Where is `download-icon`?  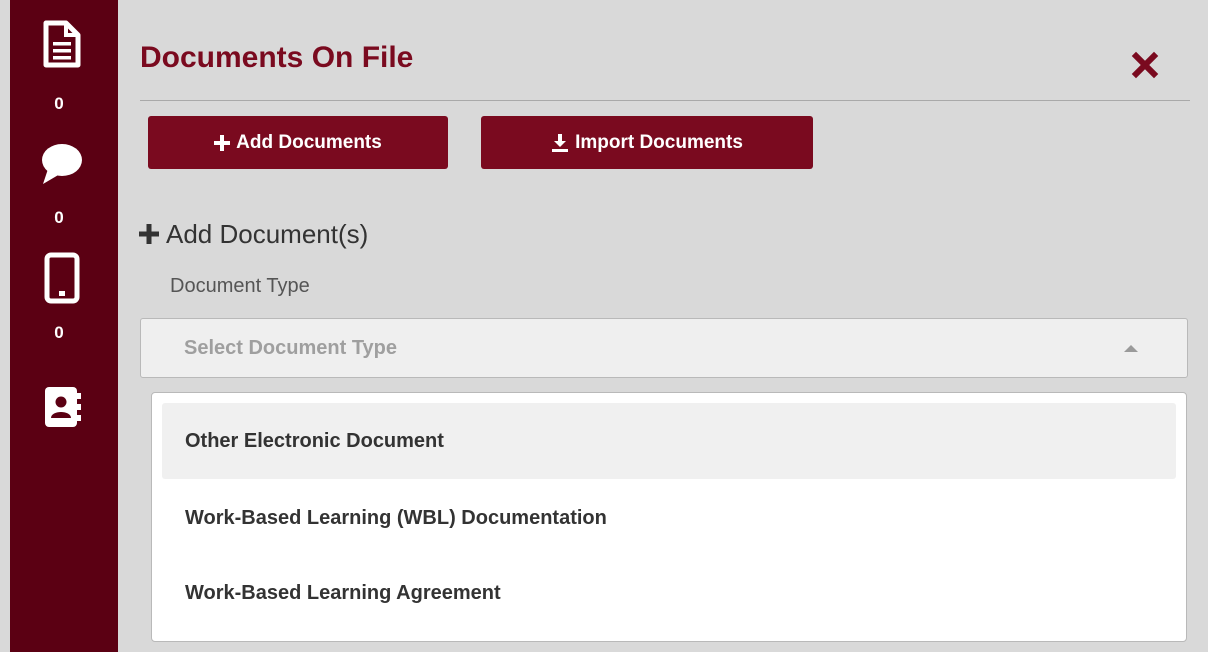
download-icon is located at coordinates (560, 142).